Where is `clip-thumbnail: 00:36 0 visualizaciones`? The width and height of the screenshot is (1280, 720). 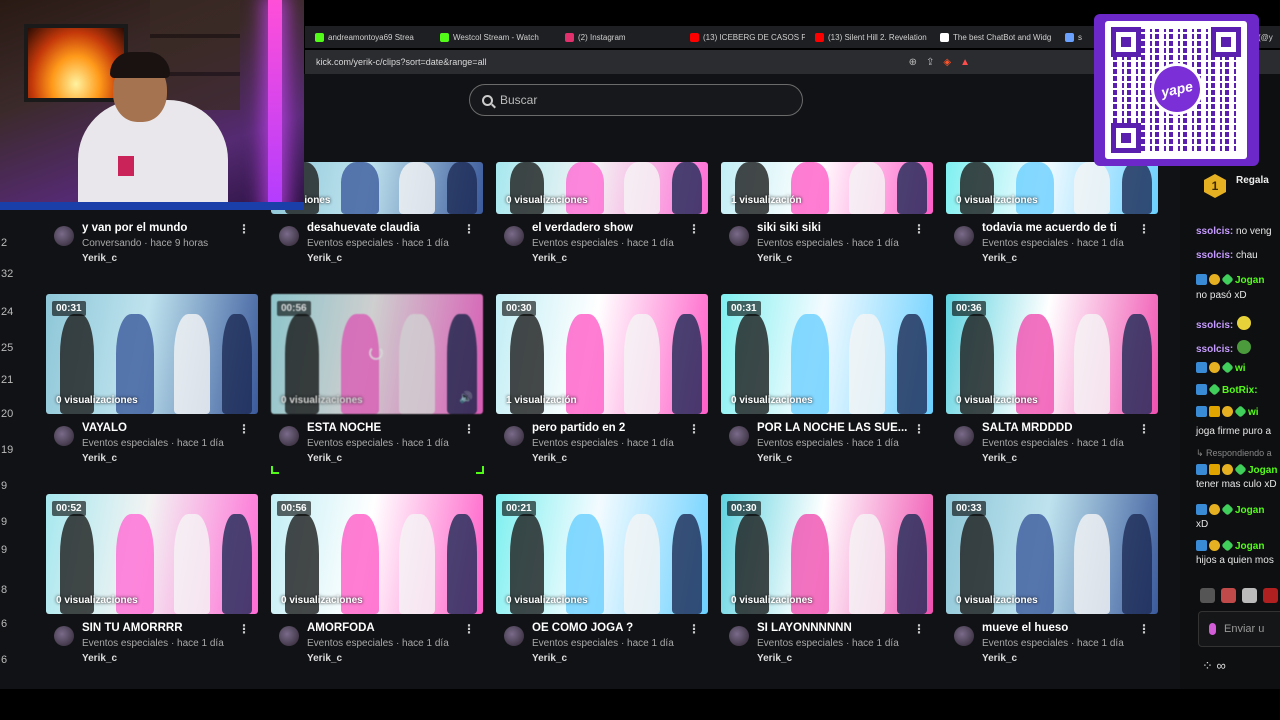
clip-thumbnail: 00:36 0 visualizaciones is located at coordinates (1052, 354).